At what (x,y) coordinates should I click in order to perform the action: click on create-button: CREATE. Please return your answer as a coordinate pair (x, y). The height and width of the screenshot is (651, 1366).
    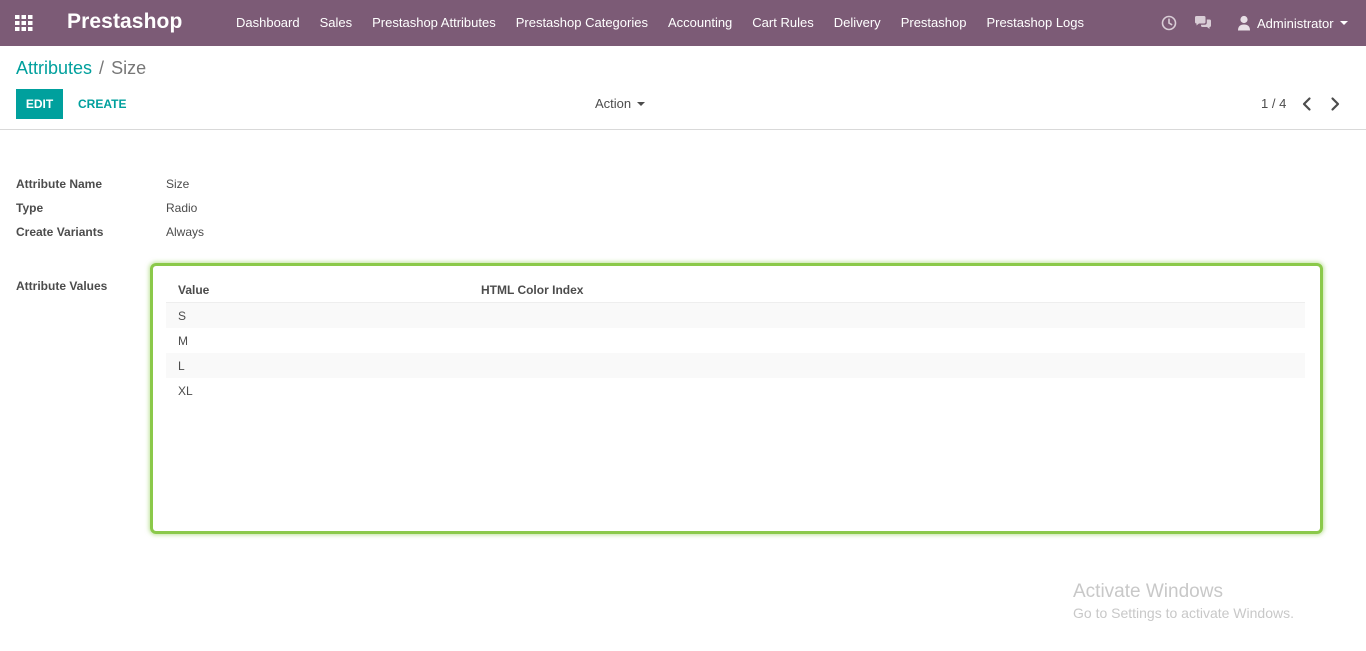
    Looking at the image, I should click on (102, 104).